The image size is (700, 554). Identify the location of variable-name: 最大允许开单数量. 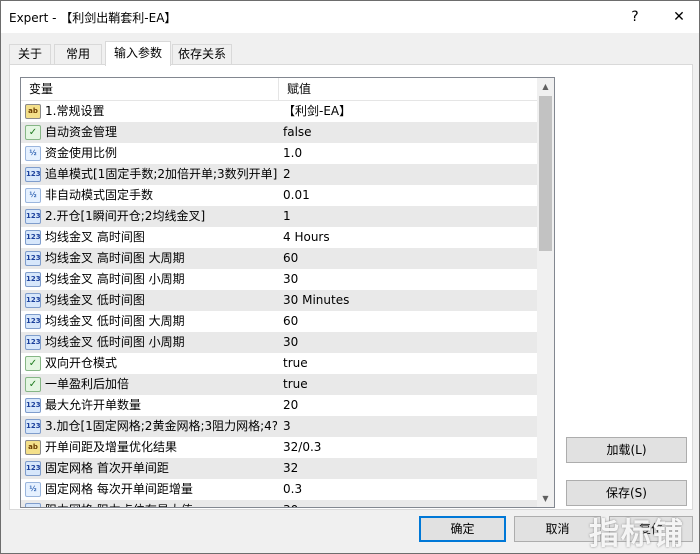
(93, 405).